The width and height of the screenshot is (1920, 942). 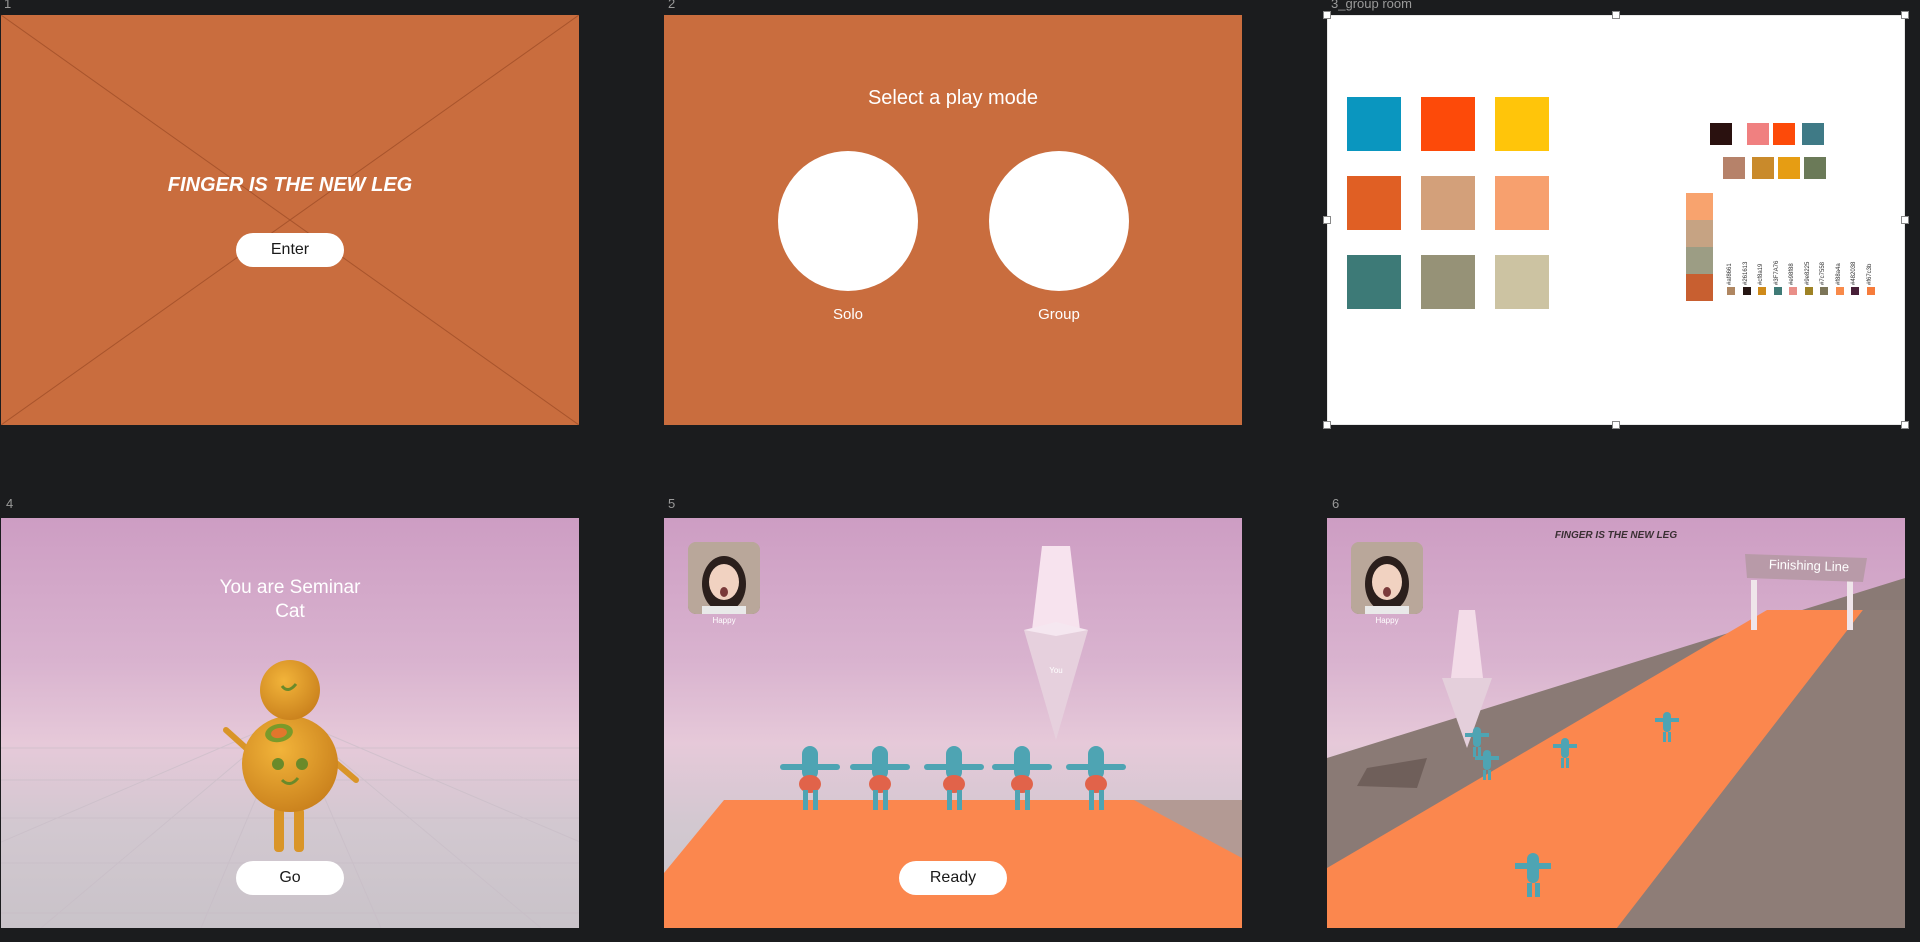 I want to click on frame-1-start-screen: FINGER IS THE NEW LEG Enter, so click(x=290, y=220).